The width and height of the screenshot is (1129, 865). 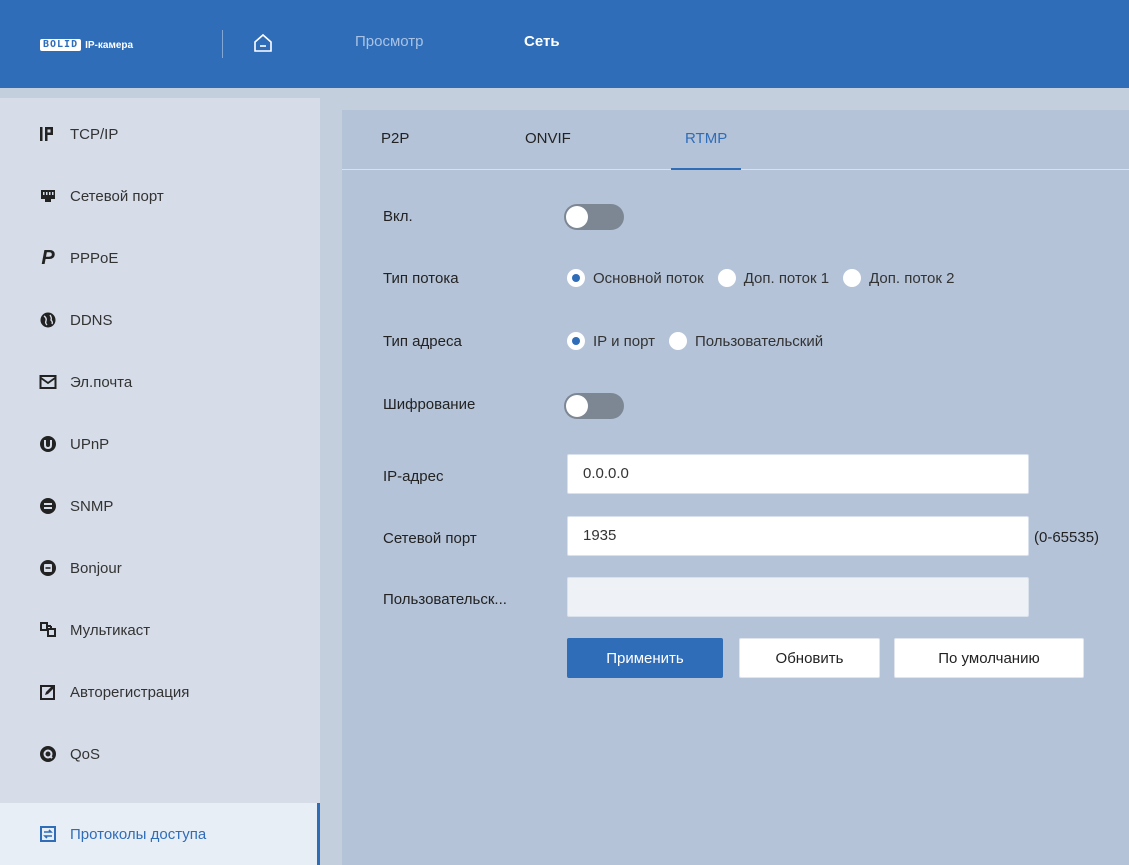 I want to click on home-icon, so click(x=263, y=43).